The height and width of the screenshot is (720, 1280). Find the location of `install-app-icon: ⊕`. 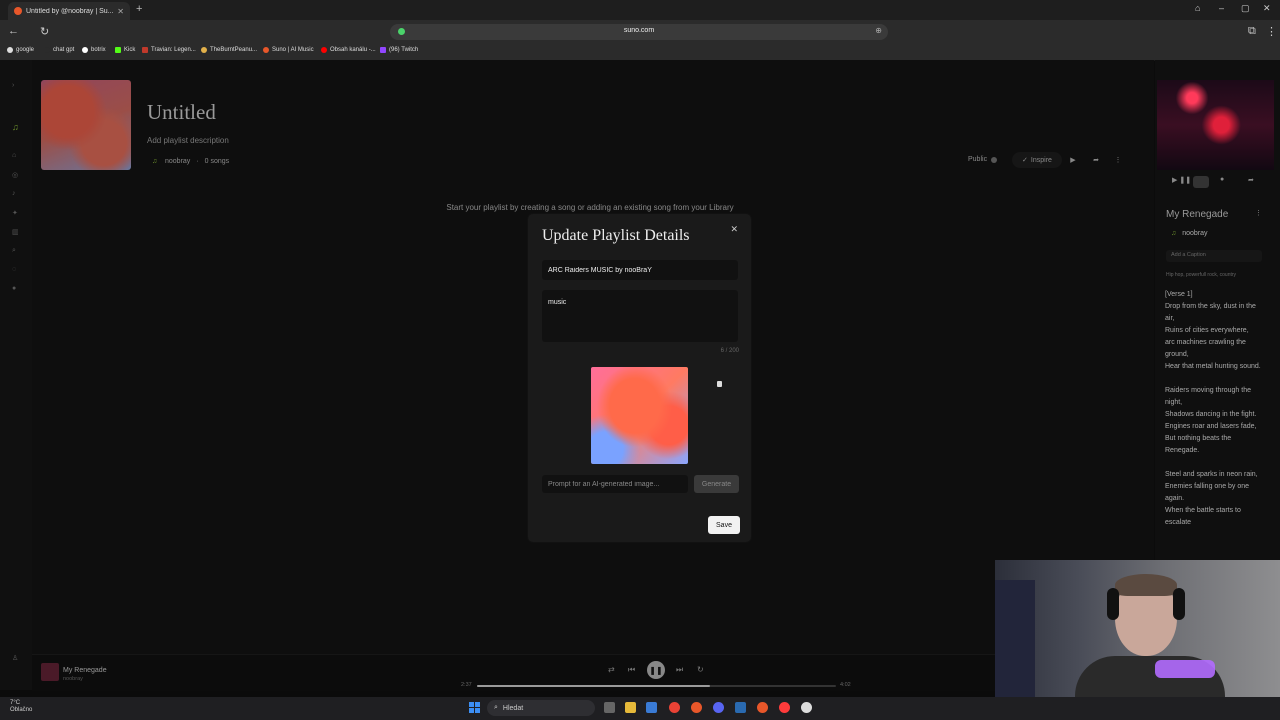

install-app-icon: ⊕ is located at coordinates (878, 30).